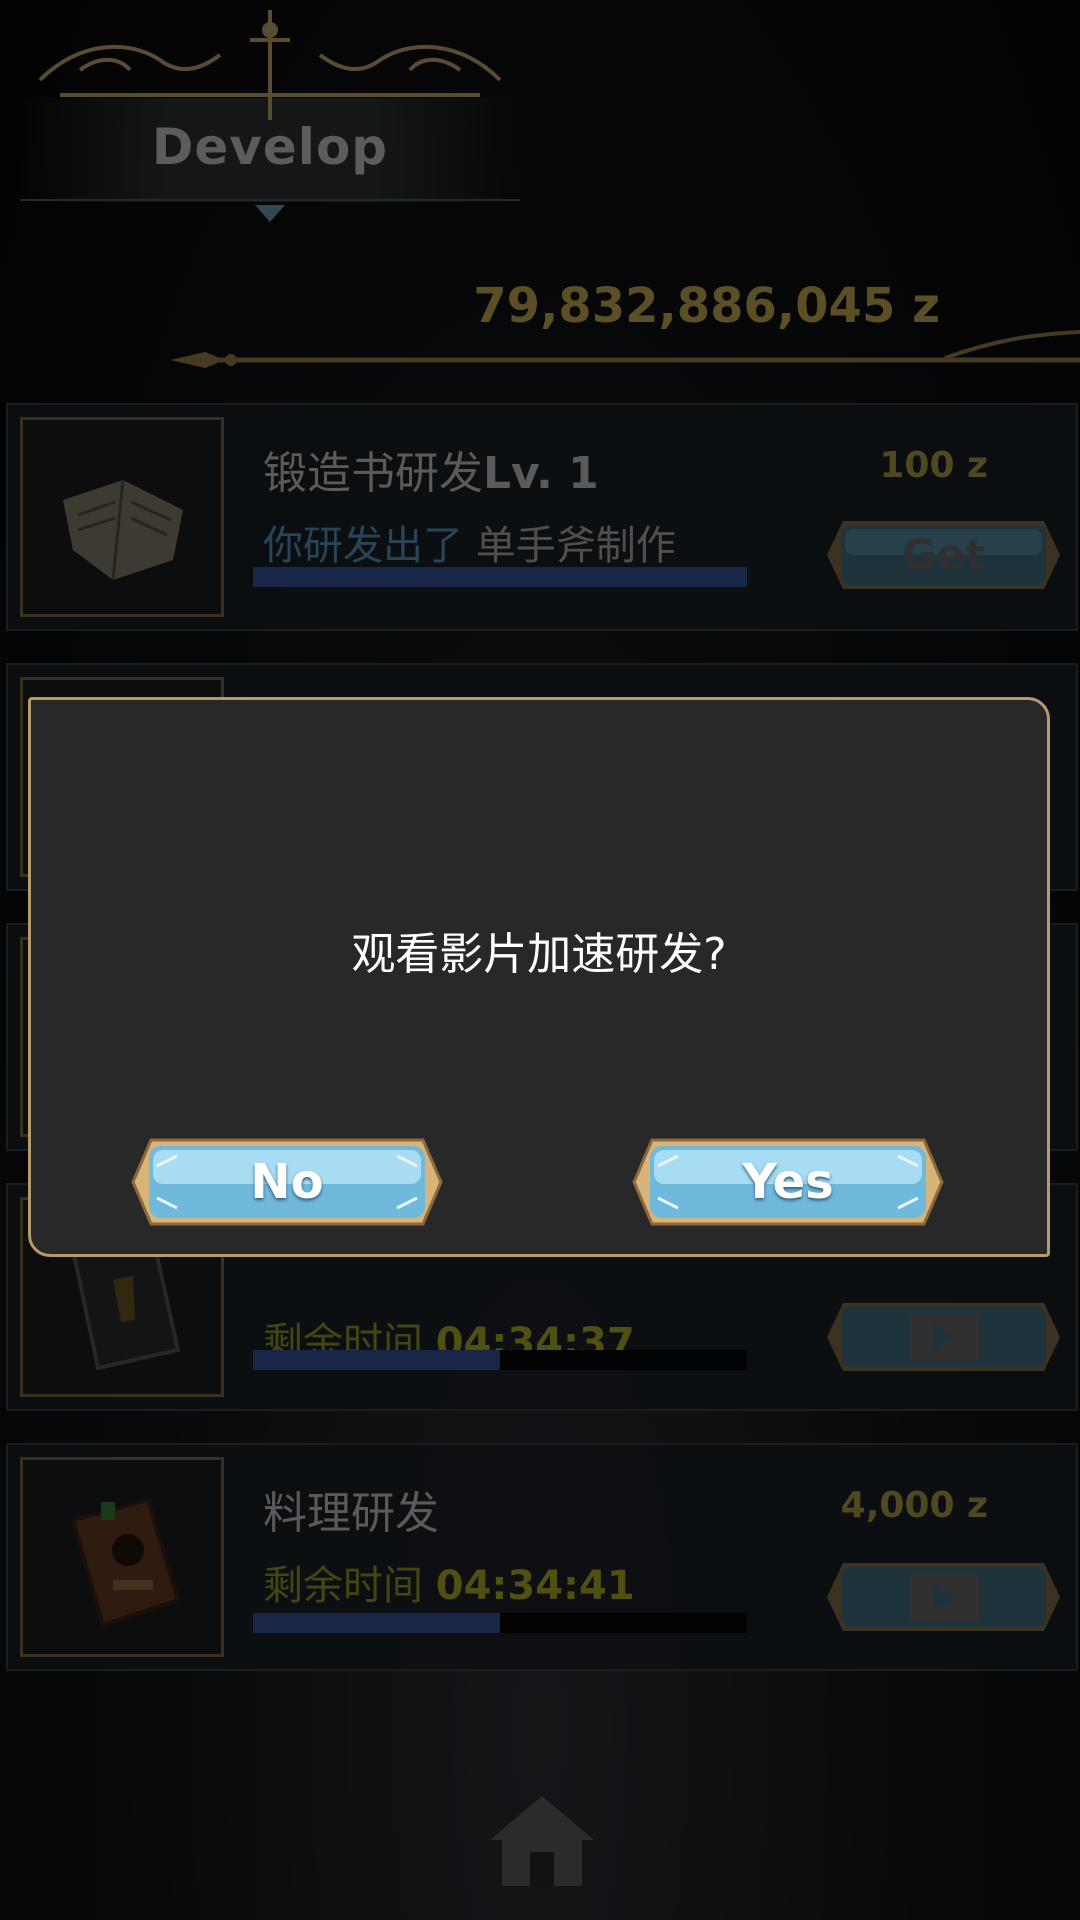 The height and width of the screenshot is (1920, 1080). Describe the element at coordinates (539, 954) in the screenshot. I see `dialog-message: 观看影片加速研发?` at that location.